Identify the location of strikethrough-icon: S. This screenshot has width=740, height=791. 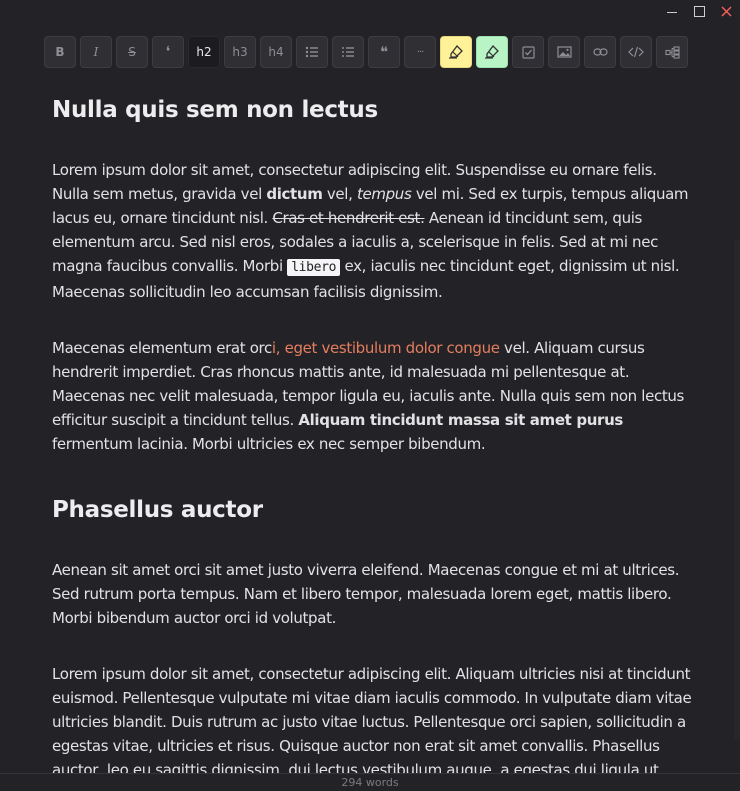
(132, 52).